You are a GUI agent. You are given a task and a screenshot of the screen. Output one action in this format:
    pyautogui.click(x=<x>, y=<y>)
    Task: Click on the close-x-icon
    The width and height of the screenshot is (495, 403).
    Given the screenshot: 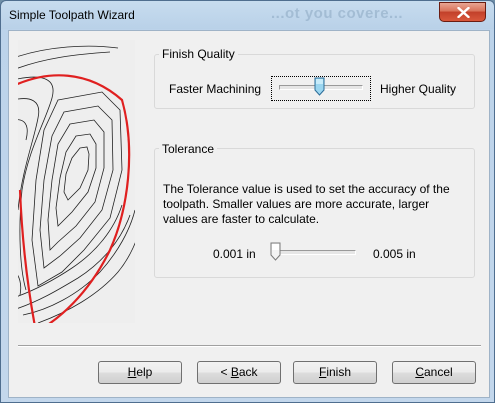 What is the action you would take?
    pyautogui.click(x=463, y=12)
    